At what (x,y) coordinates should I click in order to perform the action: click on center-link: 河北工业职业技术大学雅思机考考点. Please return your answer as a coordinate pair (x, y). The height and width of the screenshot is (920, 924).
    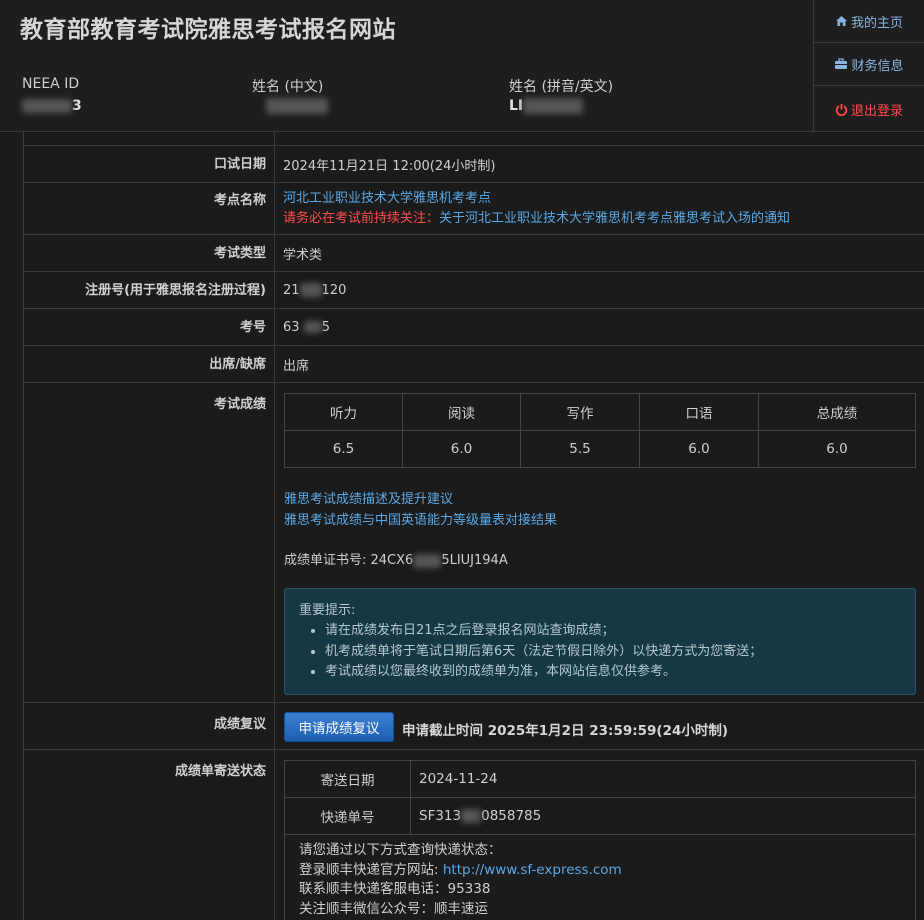
    Looking at the image, I should click on (387, 198).